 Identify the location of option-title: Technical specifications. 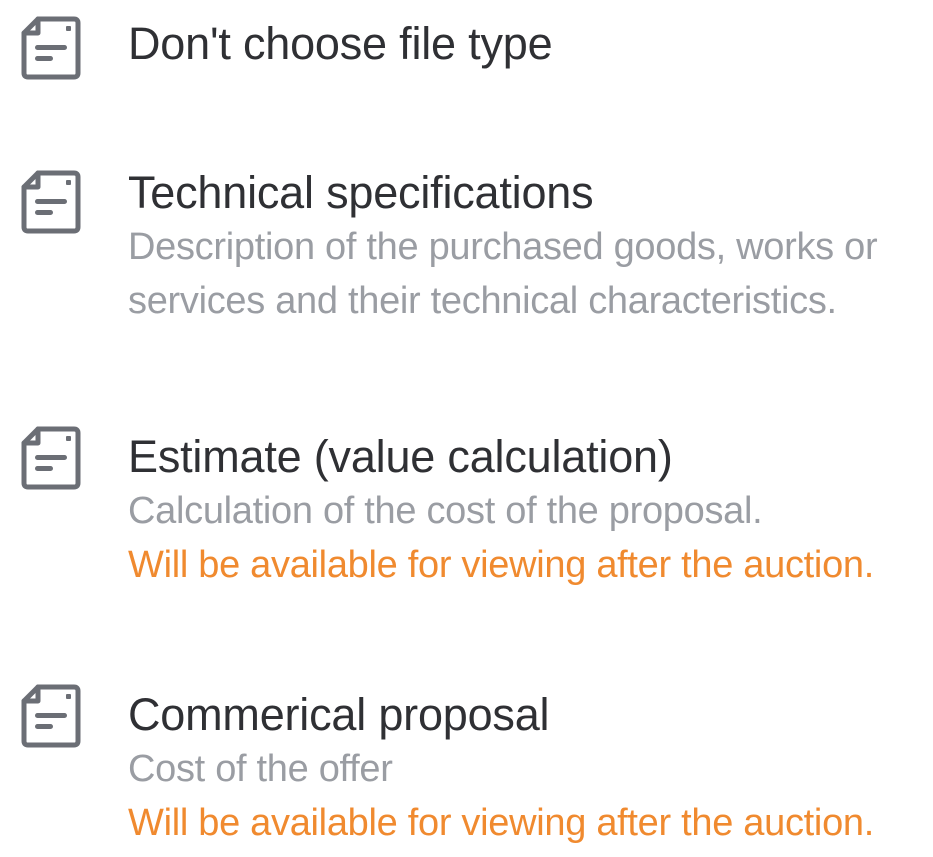
(361, 192).